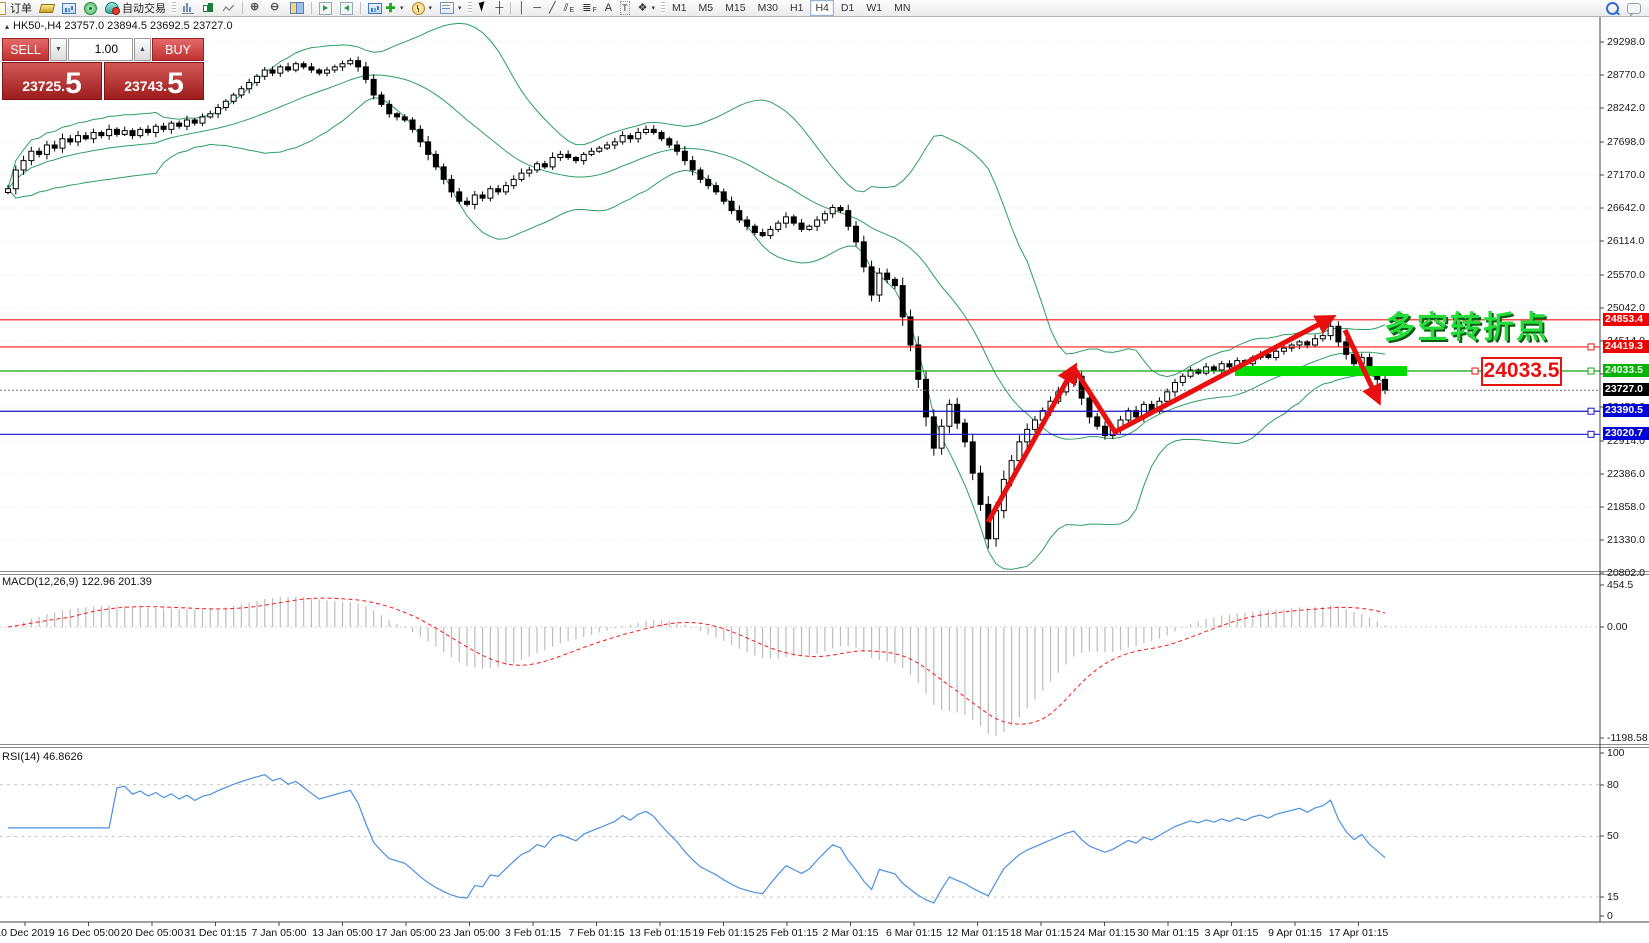 The height and width of the screenshot is (943, 1649). I want to click on crosshair-tool-button: ┼, so click(500, 8).